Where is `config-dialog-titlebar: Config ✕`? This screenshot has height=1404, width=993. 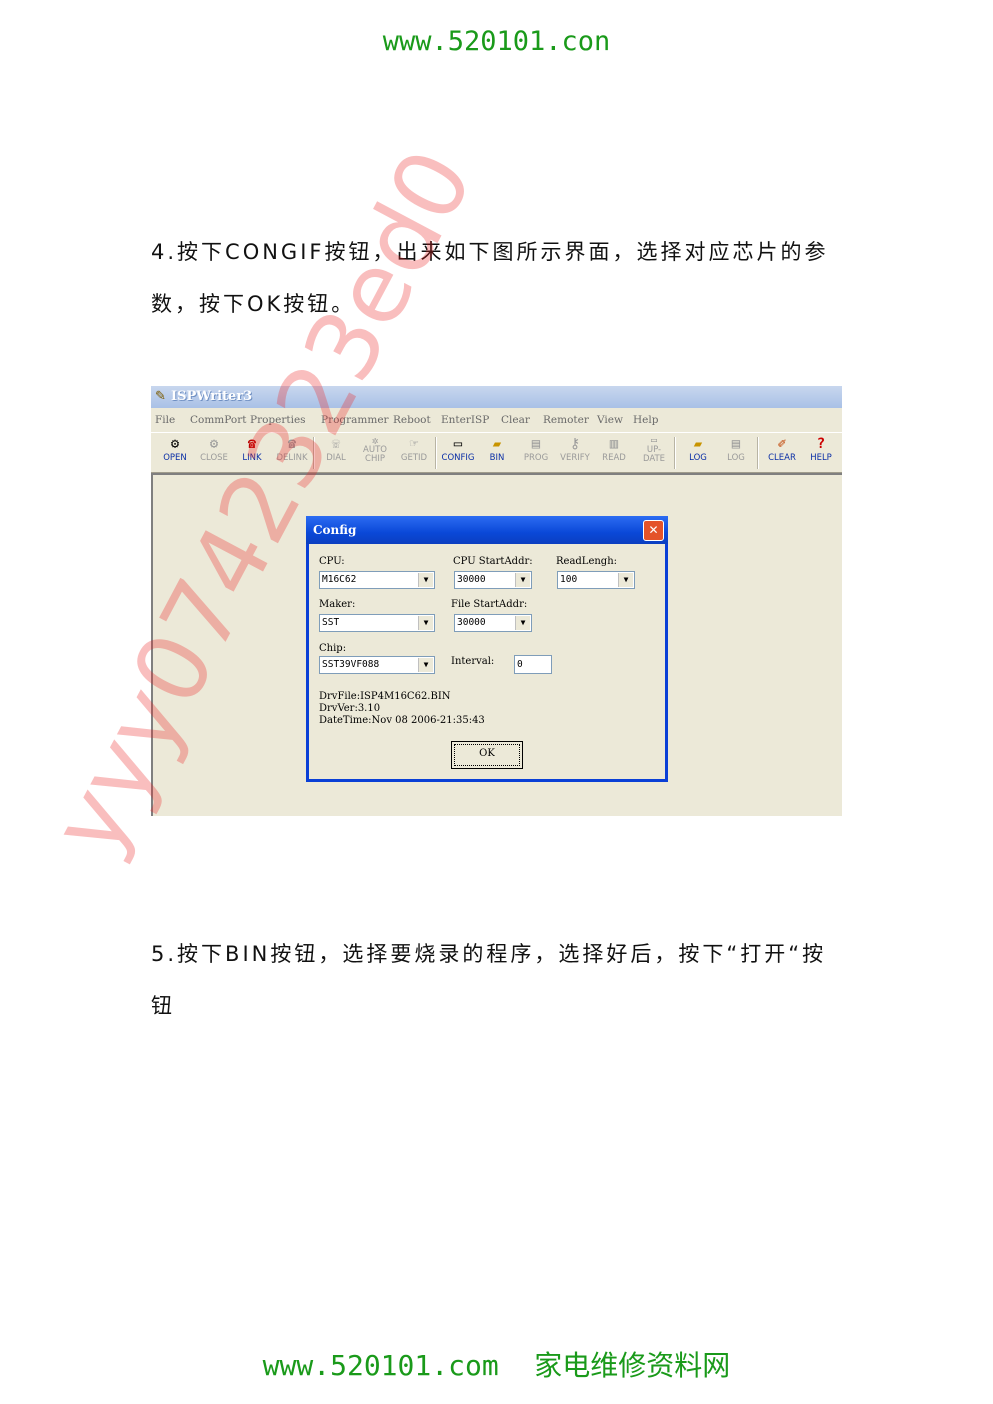
config-dialog-titlebar: Config ✕ is located at coordinates (487, 530).